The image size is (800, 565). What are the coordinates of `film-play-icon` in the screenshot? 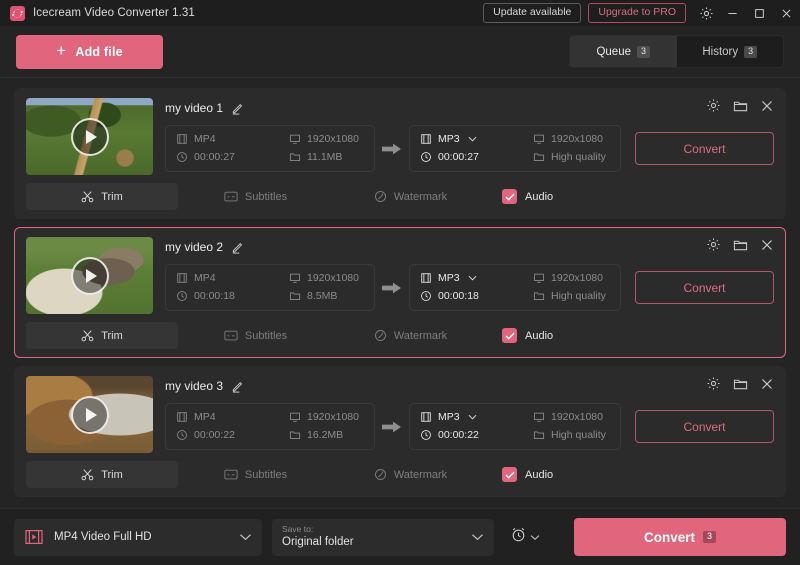 It's located at (34, 537).